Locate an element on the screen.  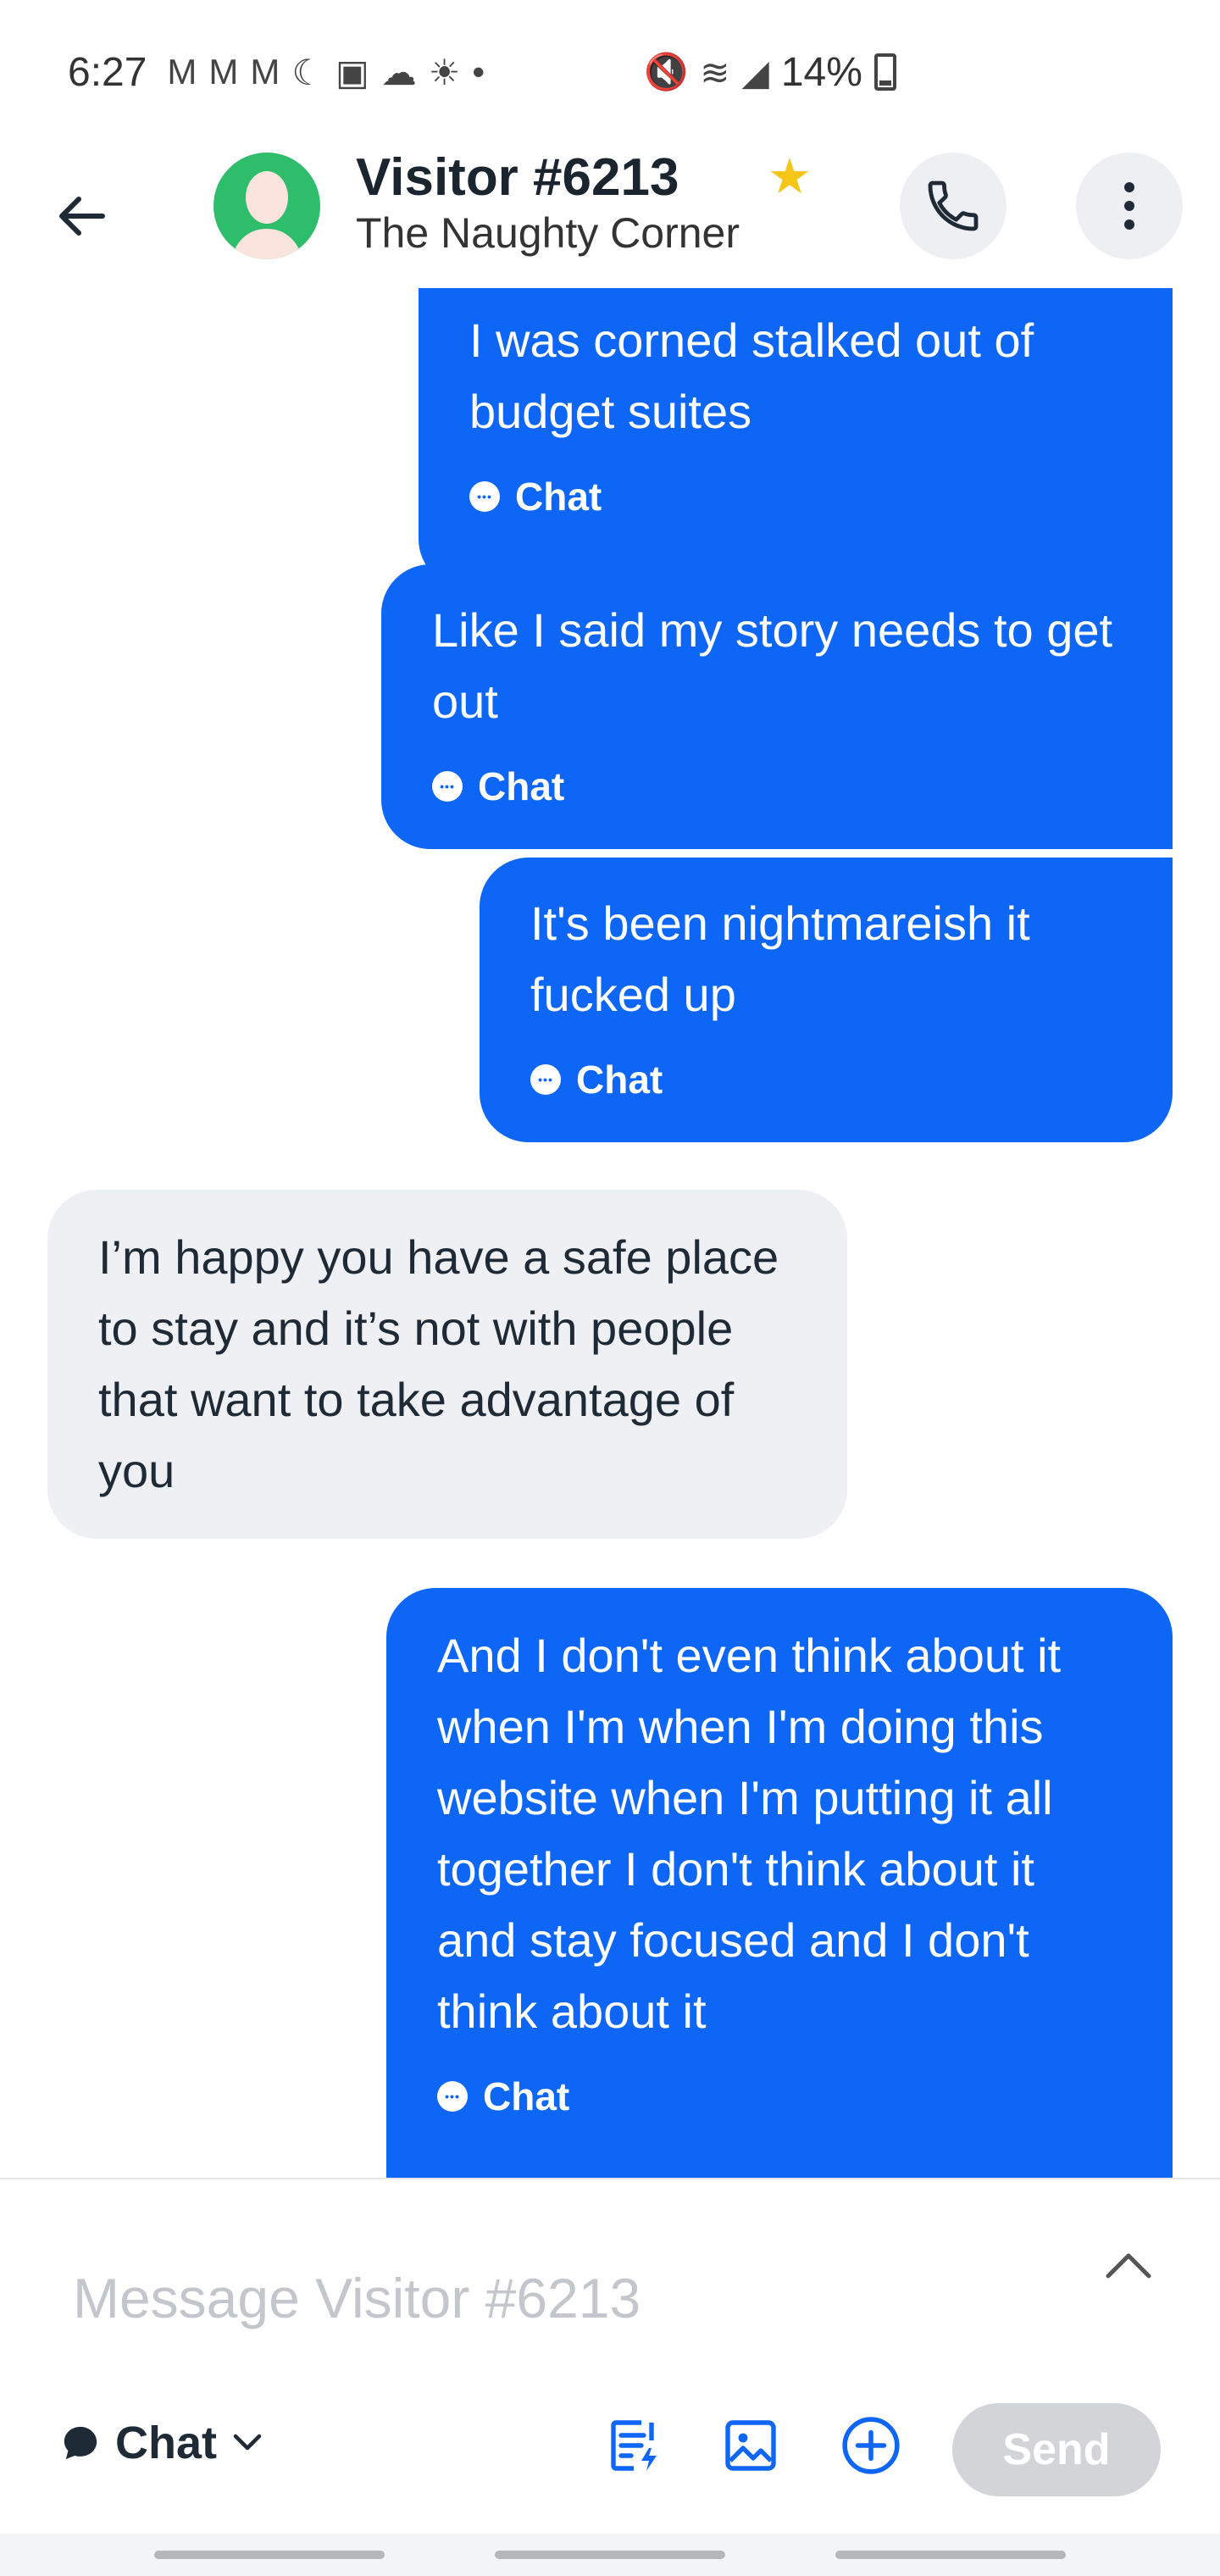
sunrise-icon: ☀ is located at coordinates (444, 72).